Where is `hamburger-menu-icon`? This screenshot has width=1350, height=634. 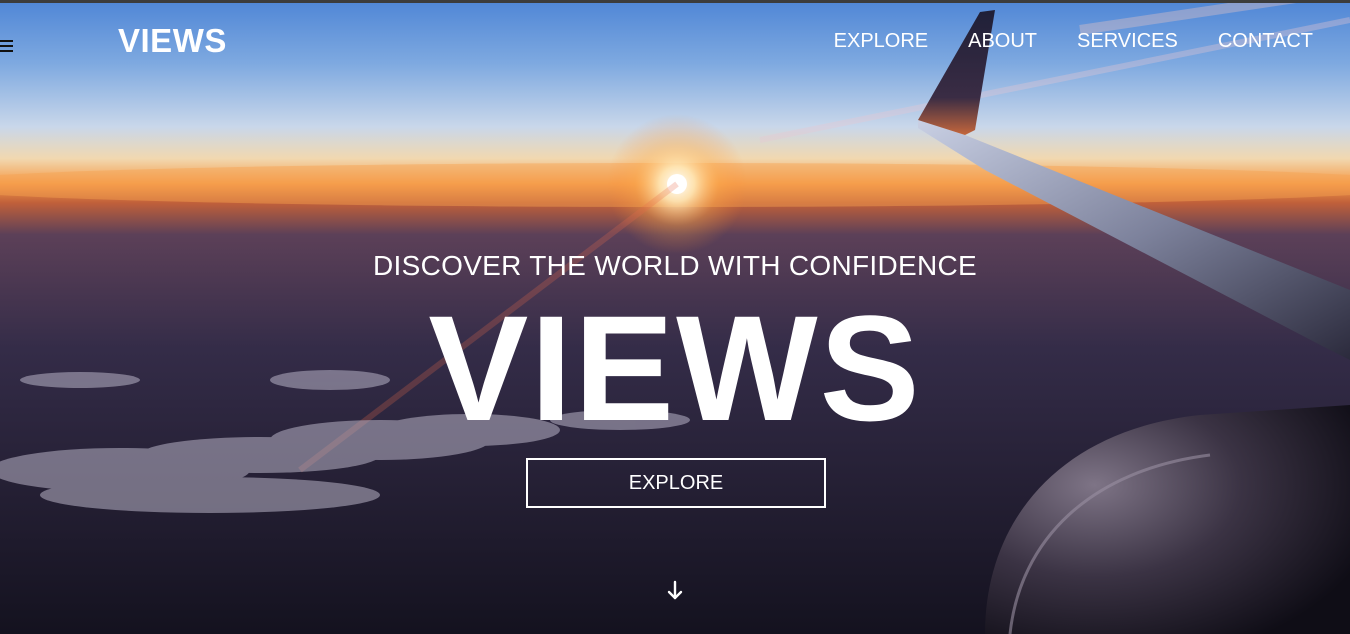
hamburger-menu-icon is located at coordinates (7, 46).